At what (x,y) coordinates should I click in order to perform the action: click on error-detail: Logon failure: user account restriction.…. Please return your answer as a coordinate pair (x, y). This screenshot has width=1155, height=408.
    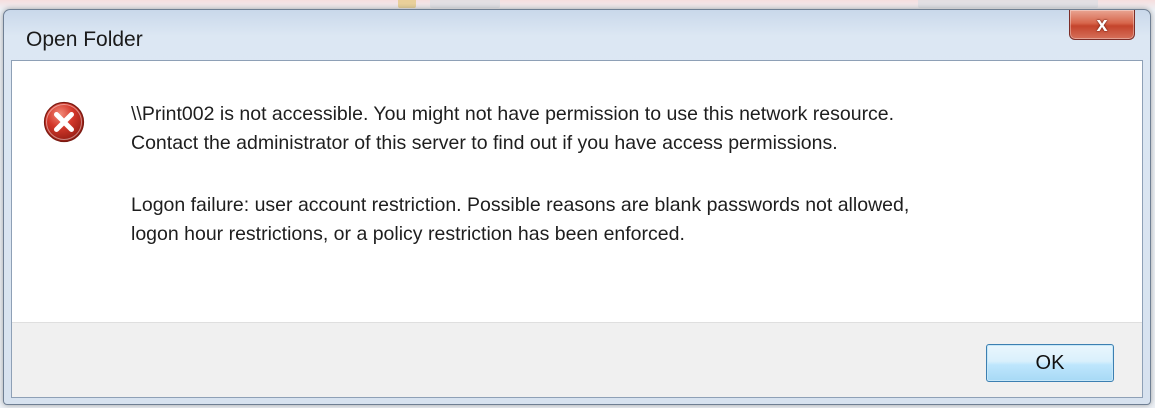
    Looking at the image, I should click on (520, 220).